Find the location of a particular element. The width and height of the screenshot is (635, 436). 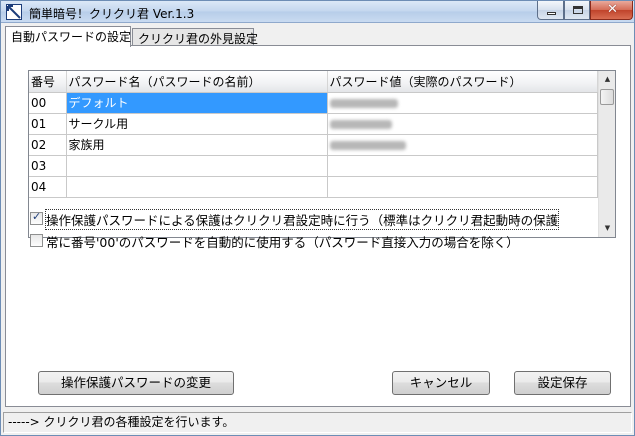

tab-appearance: クリクリ君の外見設定 is located at coordinates (195, 37).